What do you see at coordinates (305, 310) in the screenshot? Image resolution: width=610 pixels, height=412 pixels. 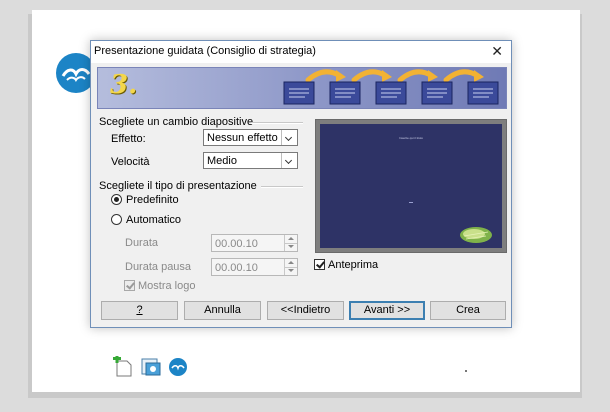 I see `back-button: <<Indietro` at bounding box center [305, 310].